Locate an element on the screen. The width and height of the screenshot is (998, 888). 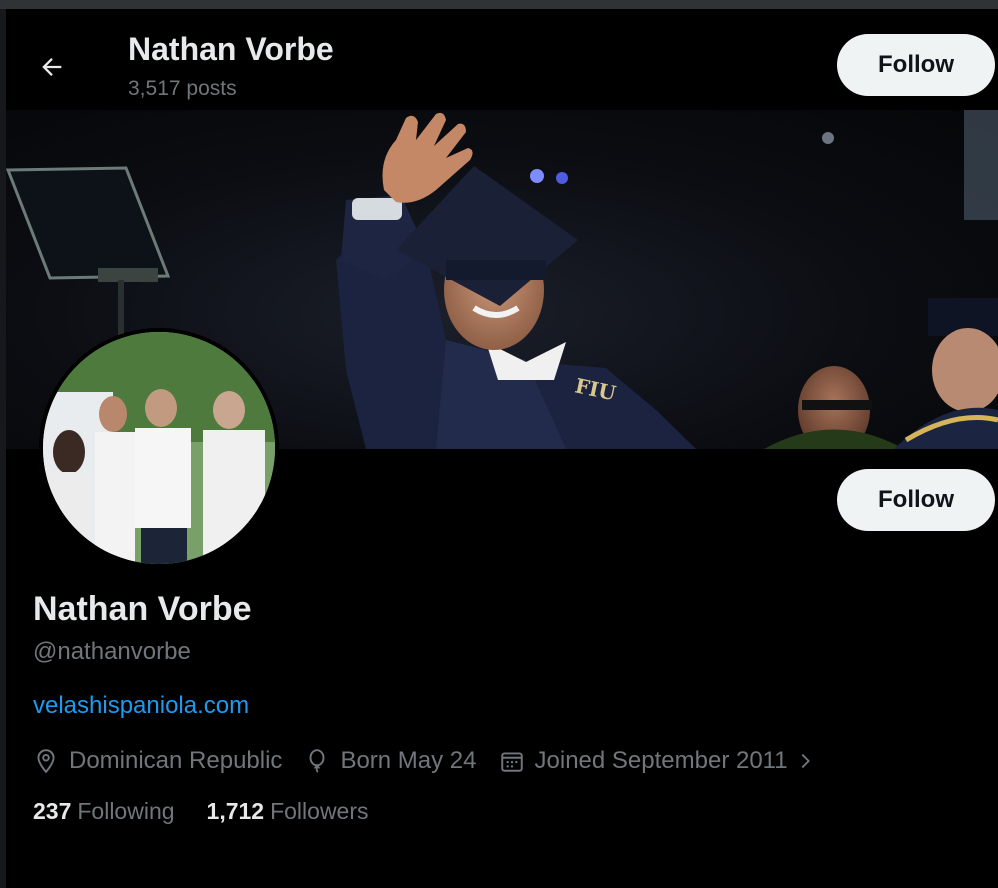
location-text: Dominican Republic is located at coordinates (176, 760).